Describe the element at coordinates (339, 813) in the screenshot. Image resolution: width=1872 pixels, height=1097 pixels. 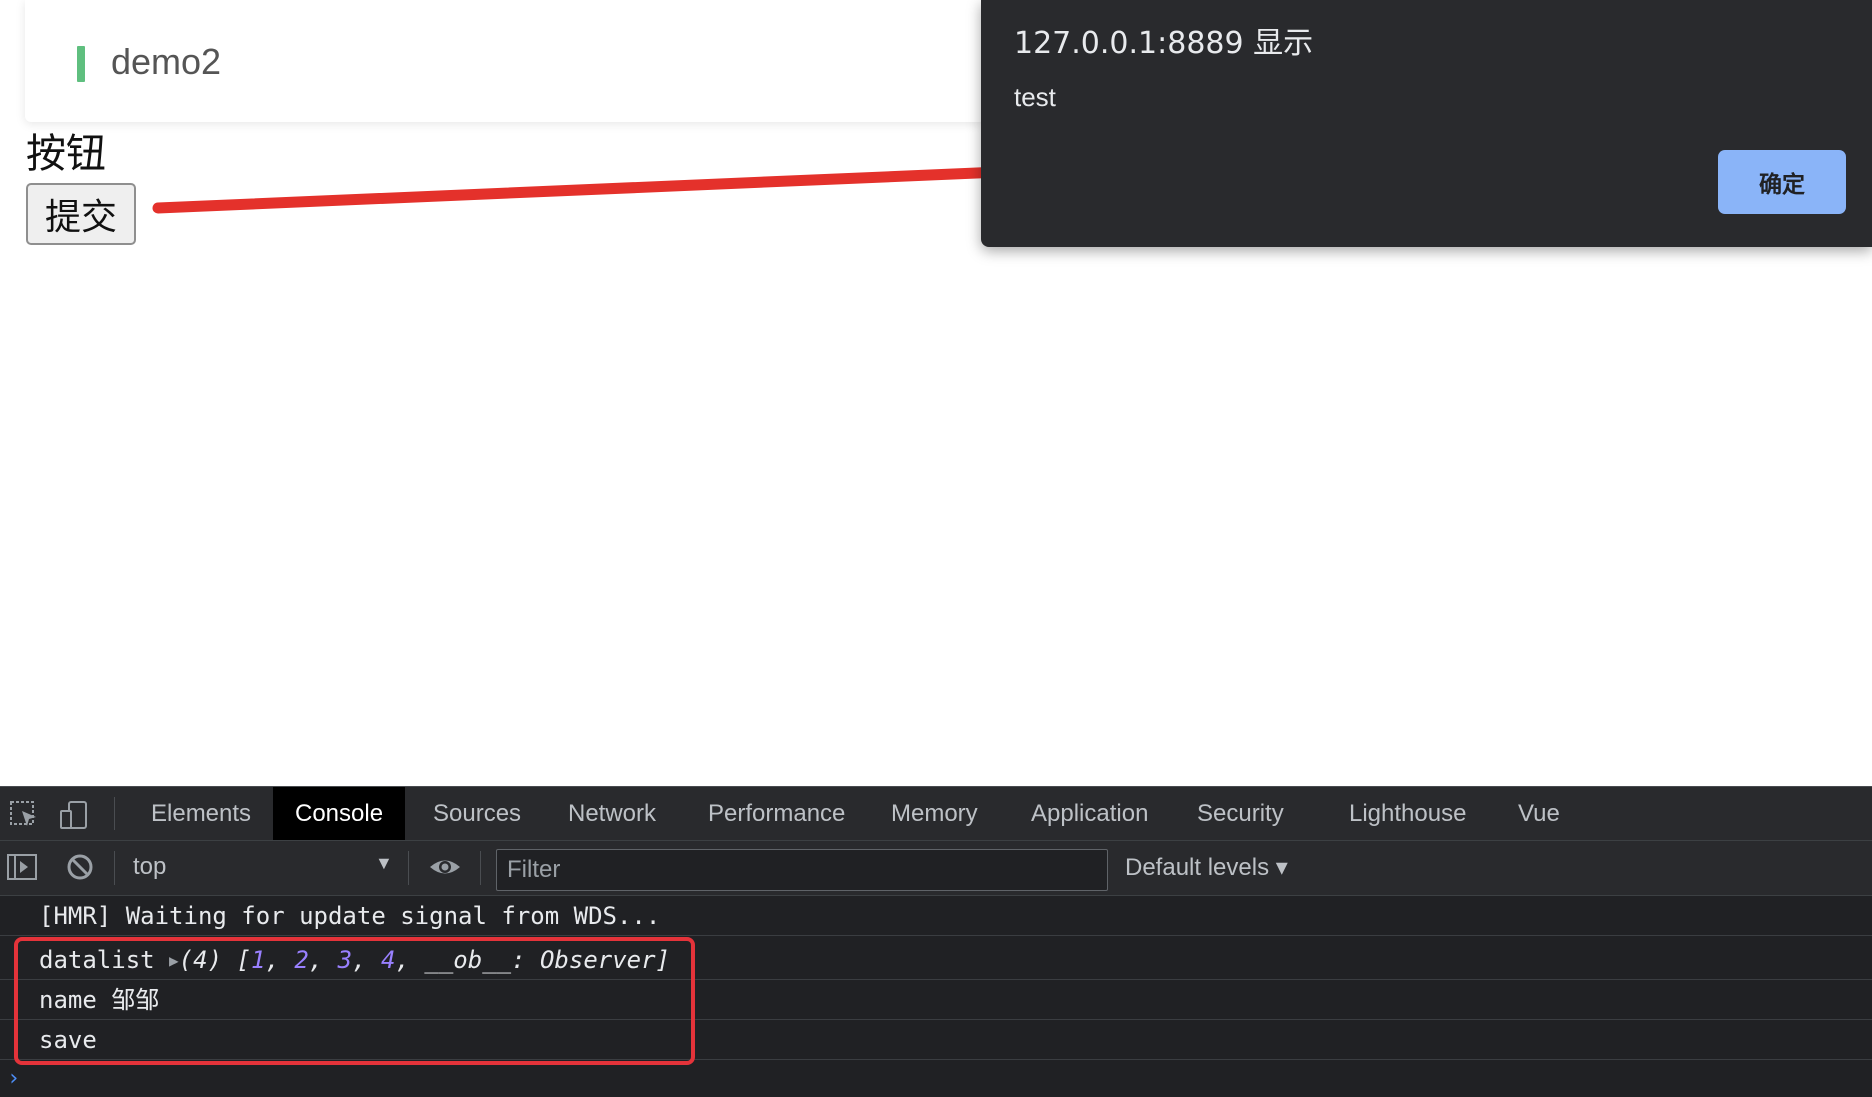
I see `tab-console: Console` at that location.